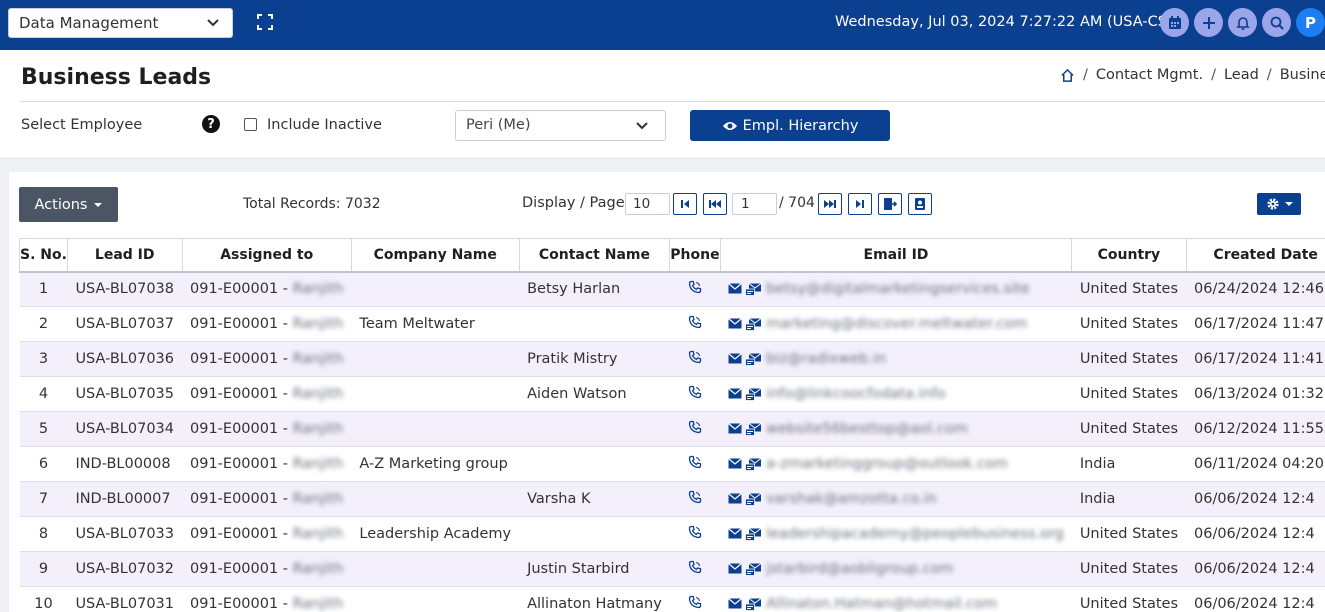 This screenshot has height=612, width=1325. What do you see at coordinates (1174, 22) in the screenshot?
I see `calendar-icon` at bounding box center [1174, 22].